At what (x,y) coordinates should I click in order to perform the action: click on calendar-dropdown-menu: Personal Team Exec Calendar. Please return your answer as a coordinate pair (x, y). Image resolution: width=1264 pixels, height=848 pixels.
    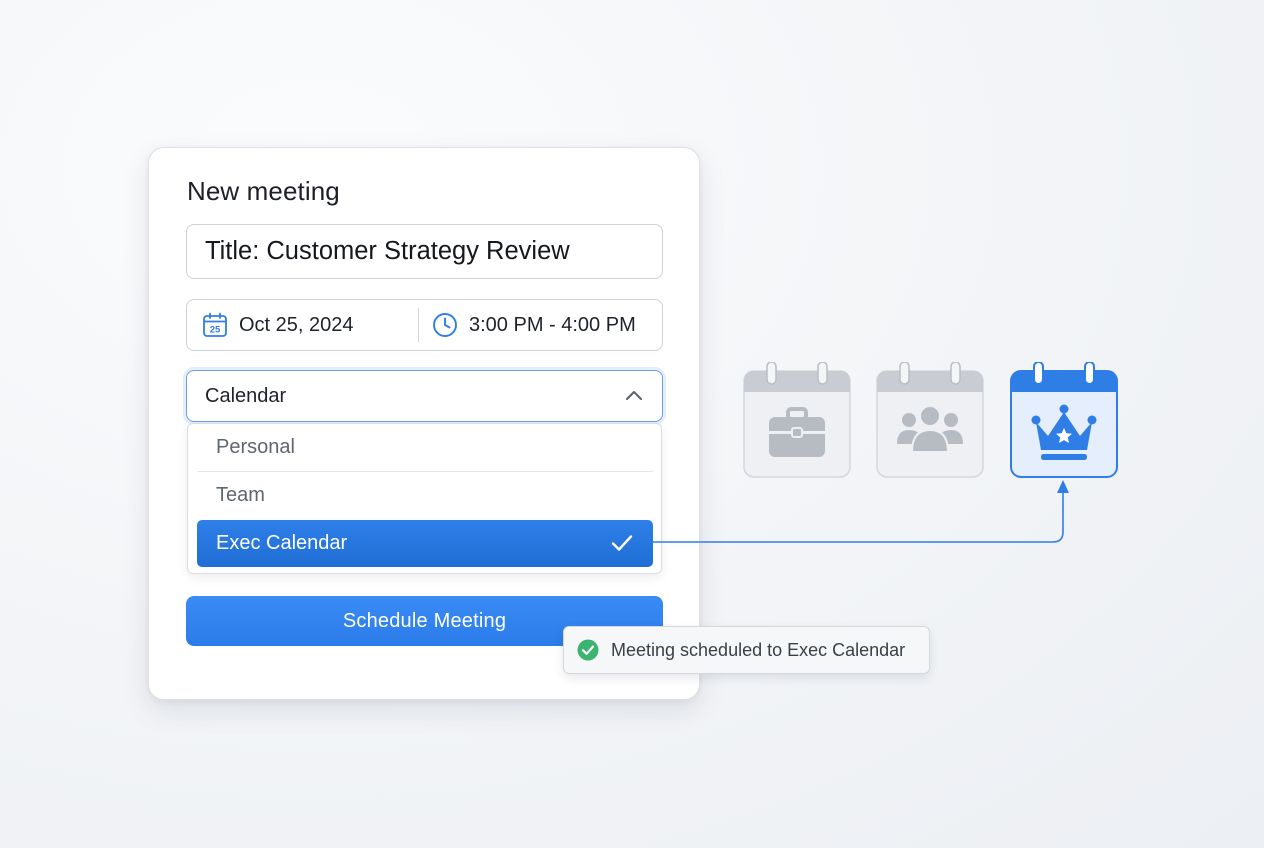
    Looking at the image, I should click on (424, 498).